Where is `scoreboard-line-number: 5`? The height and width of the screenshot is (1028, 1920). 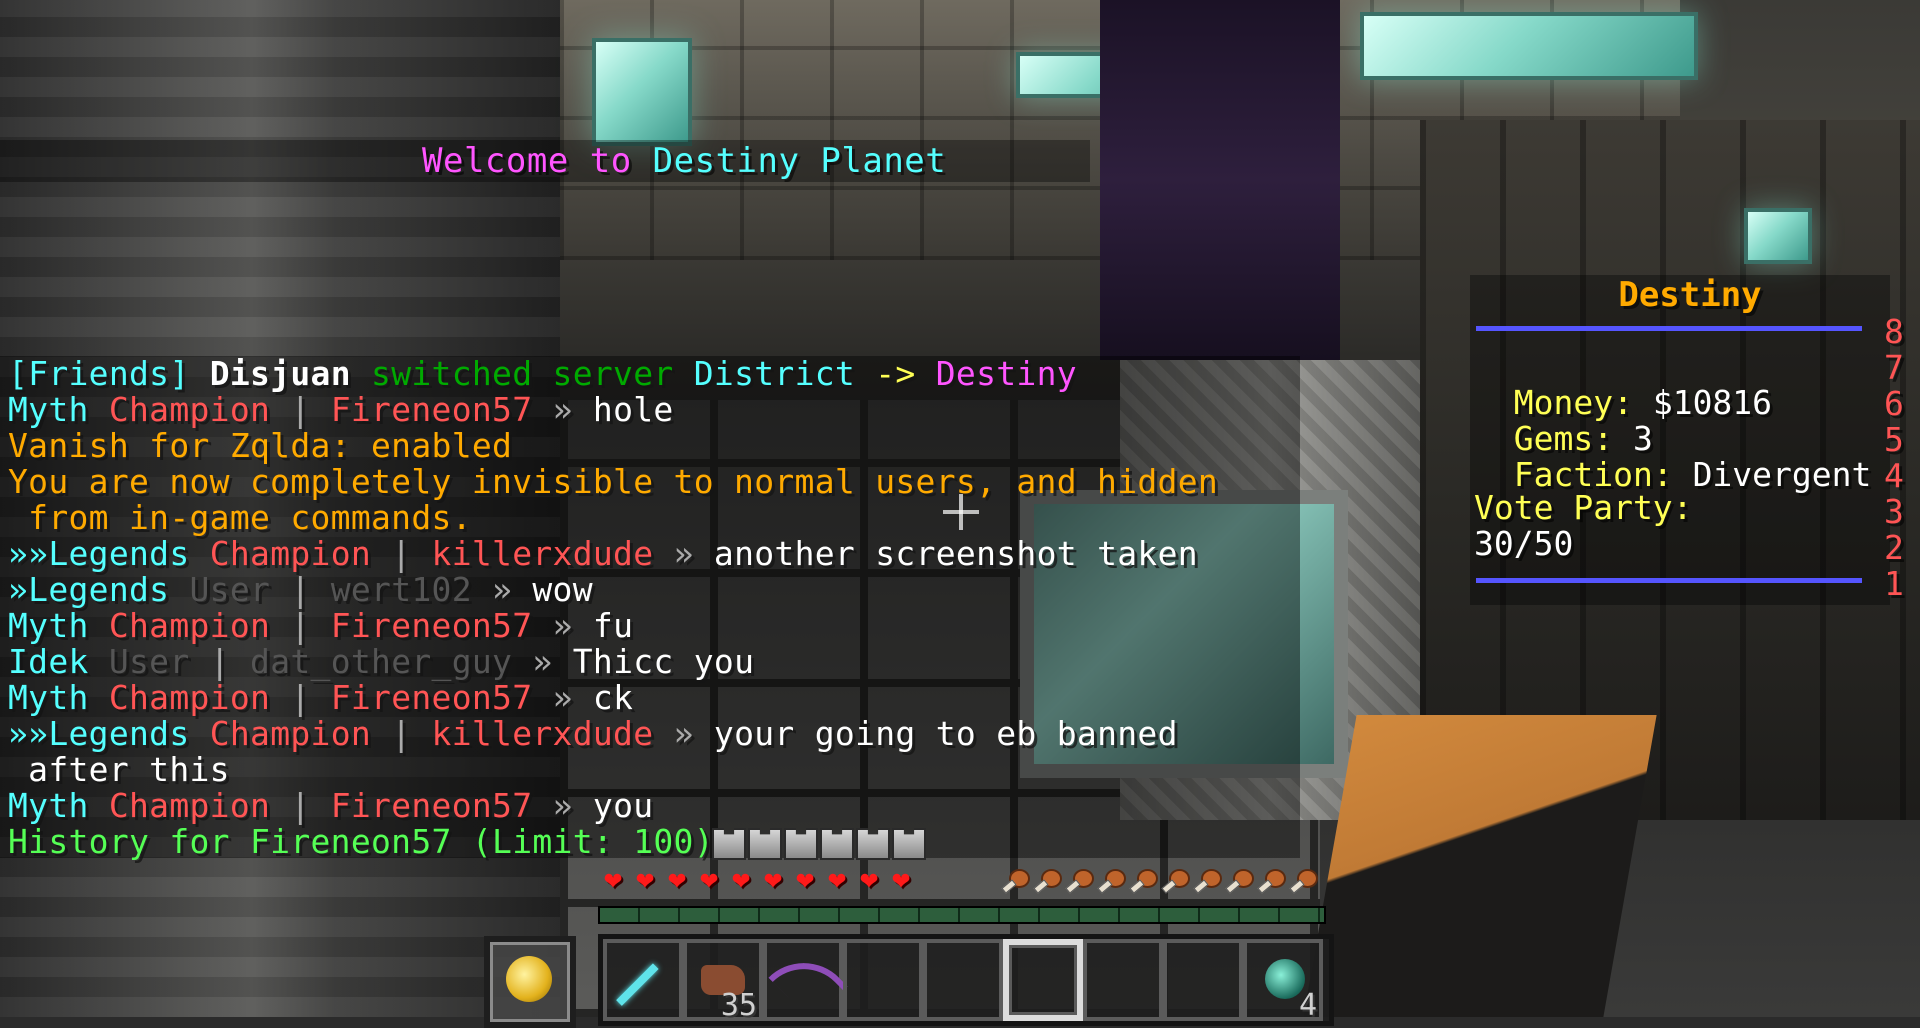
scoreboard-line-number: 5 is located at coordinates (1894, 439).